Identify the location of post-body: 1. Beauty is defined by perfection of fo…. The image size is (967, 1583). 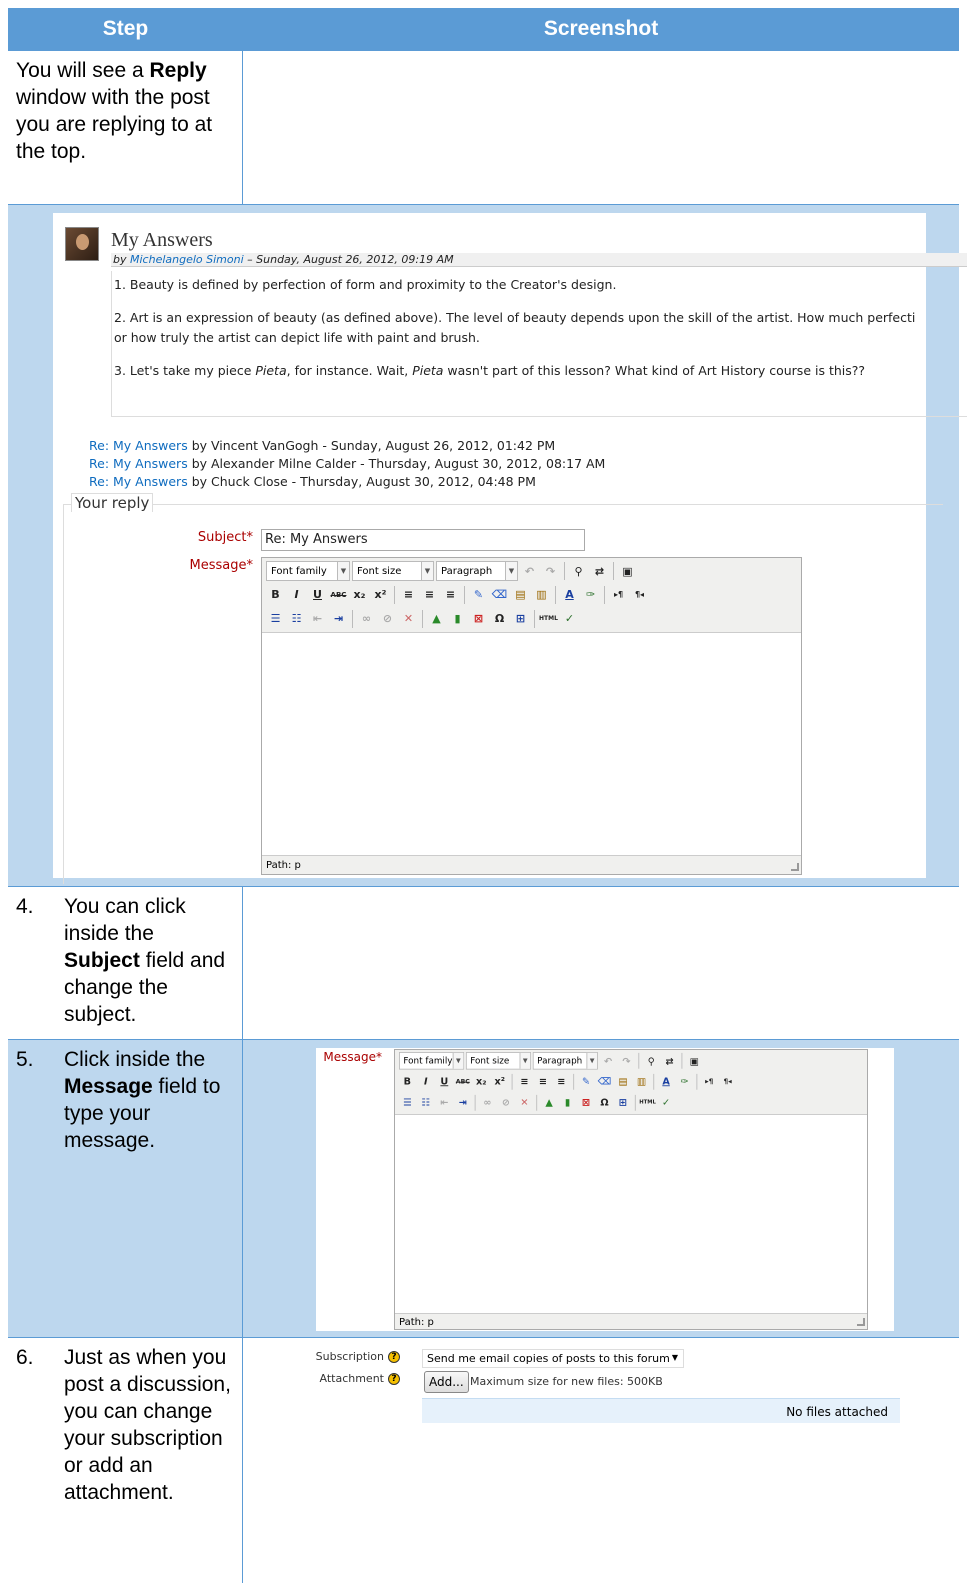
(539, 344).